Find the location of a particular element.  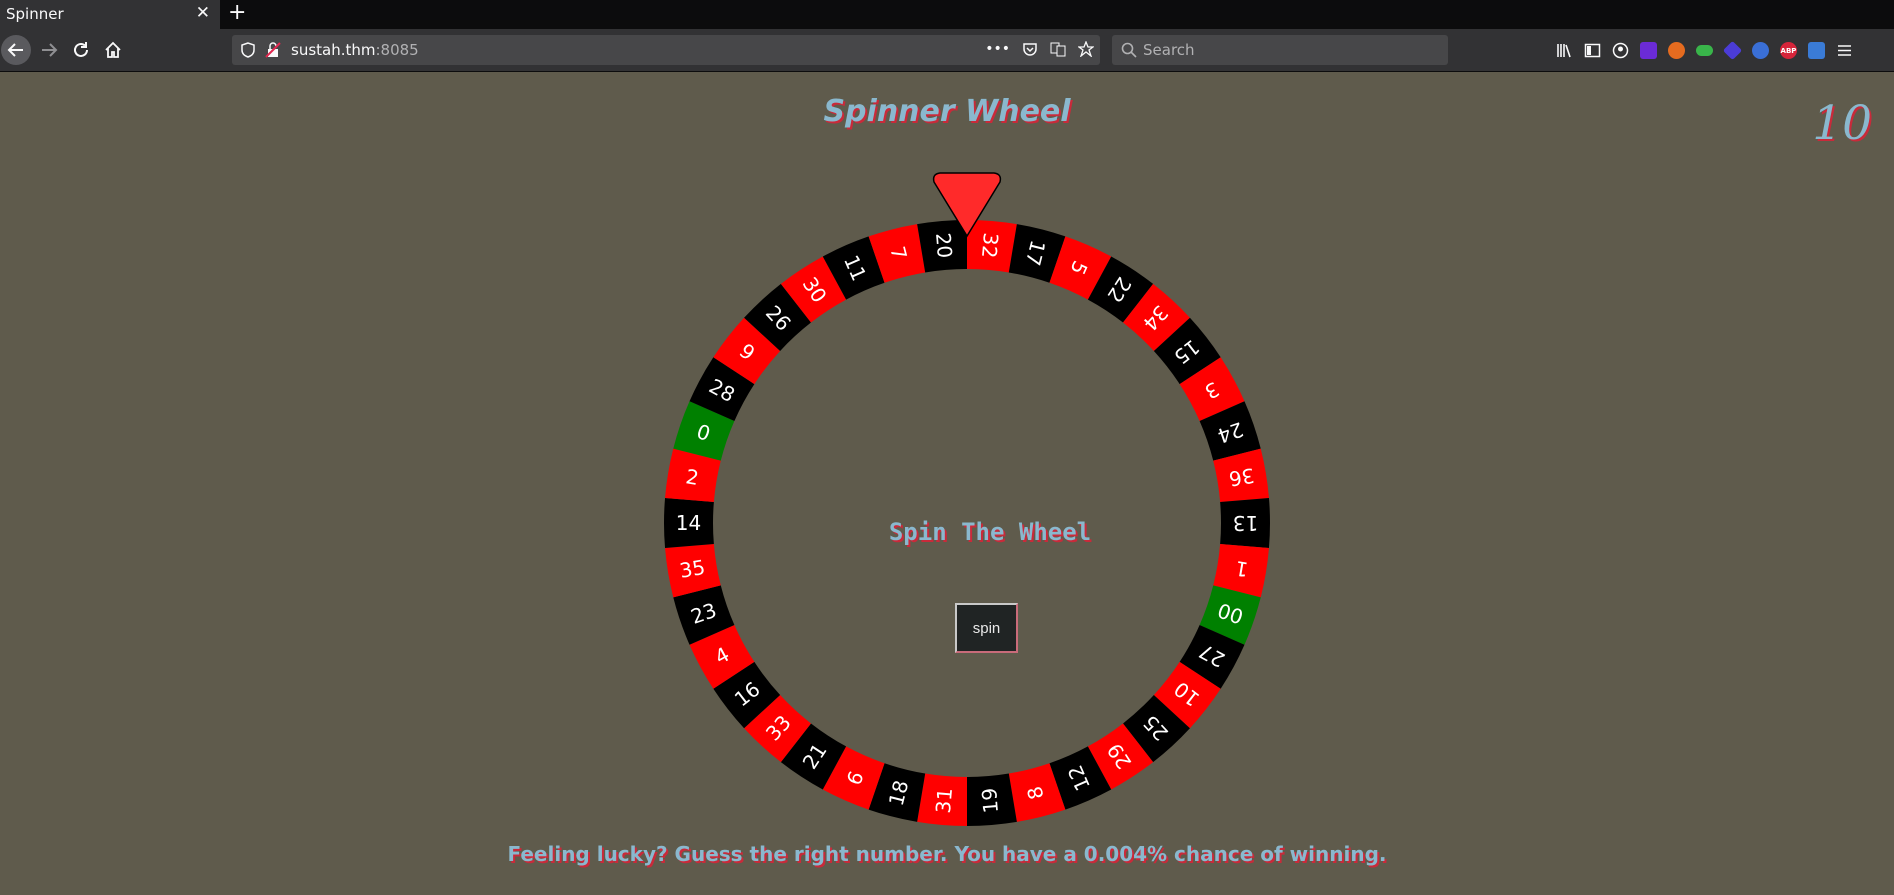

back-arrow-icon is located at coordinates (15, 50).